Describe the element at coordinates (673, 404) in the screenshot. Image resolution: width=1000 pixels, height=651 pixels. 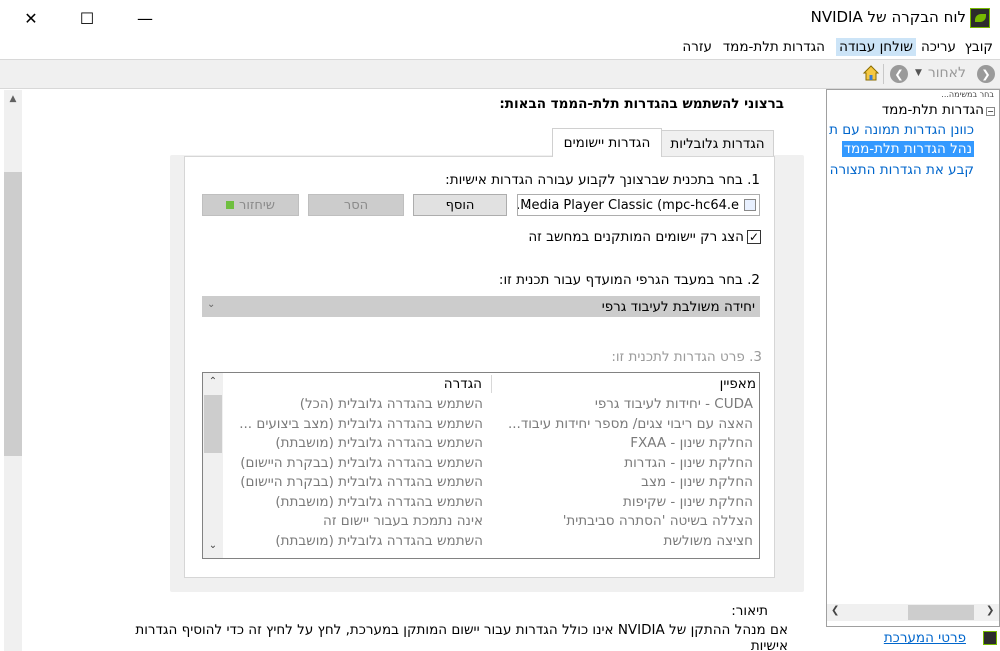
I see `row-feature: CUDA - יחידות לעיבוד גרפי` at that location.